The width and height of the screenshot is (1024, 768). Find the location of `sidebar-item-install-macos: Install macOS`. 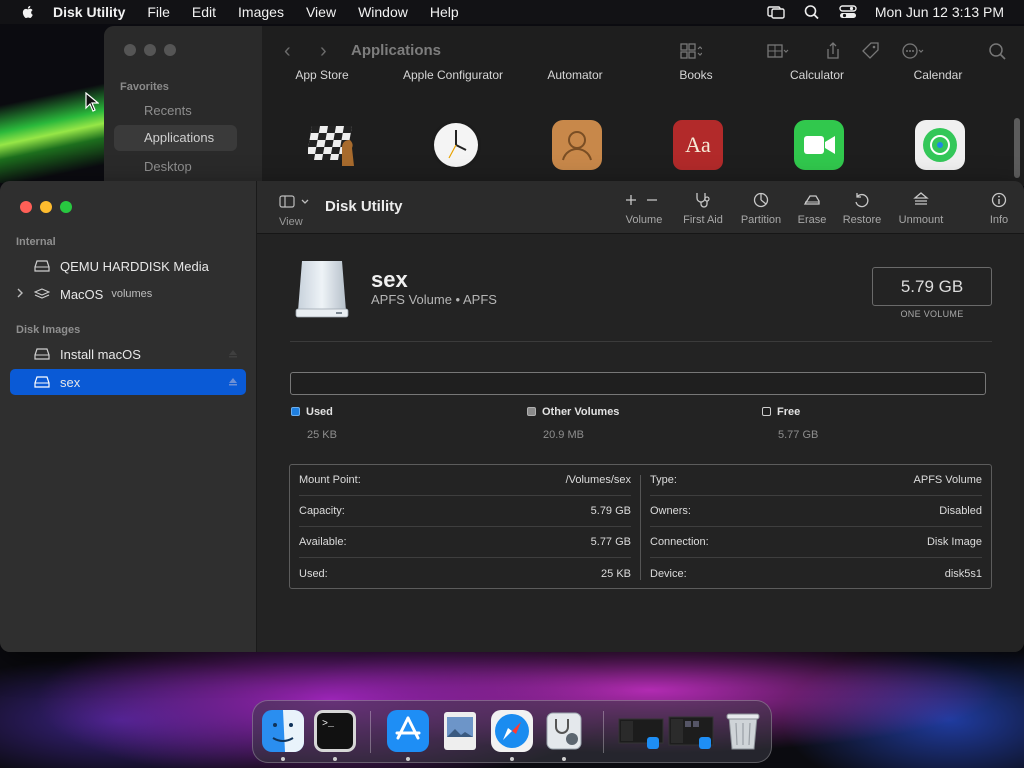

sidebar-item-install-macos: Install macOS is located at coordinates (128, 354).